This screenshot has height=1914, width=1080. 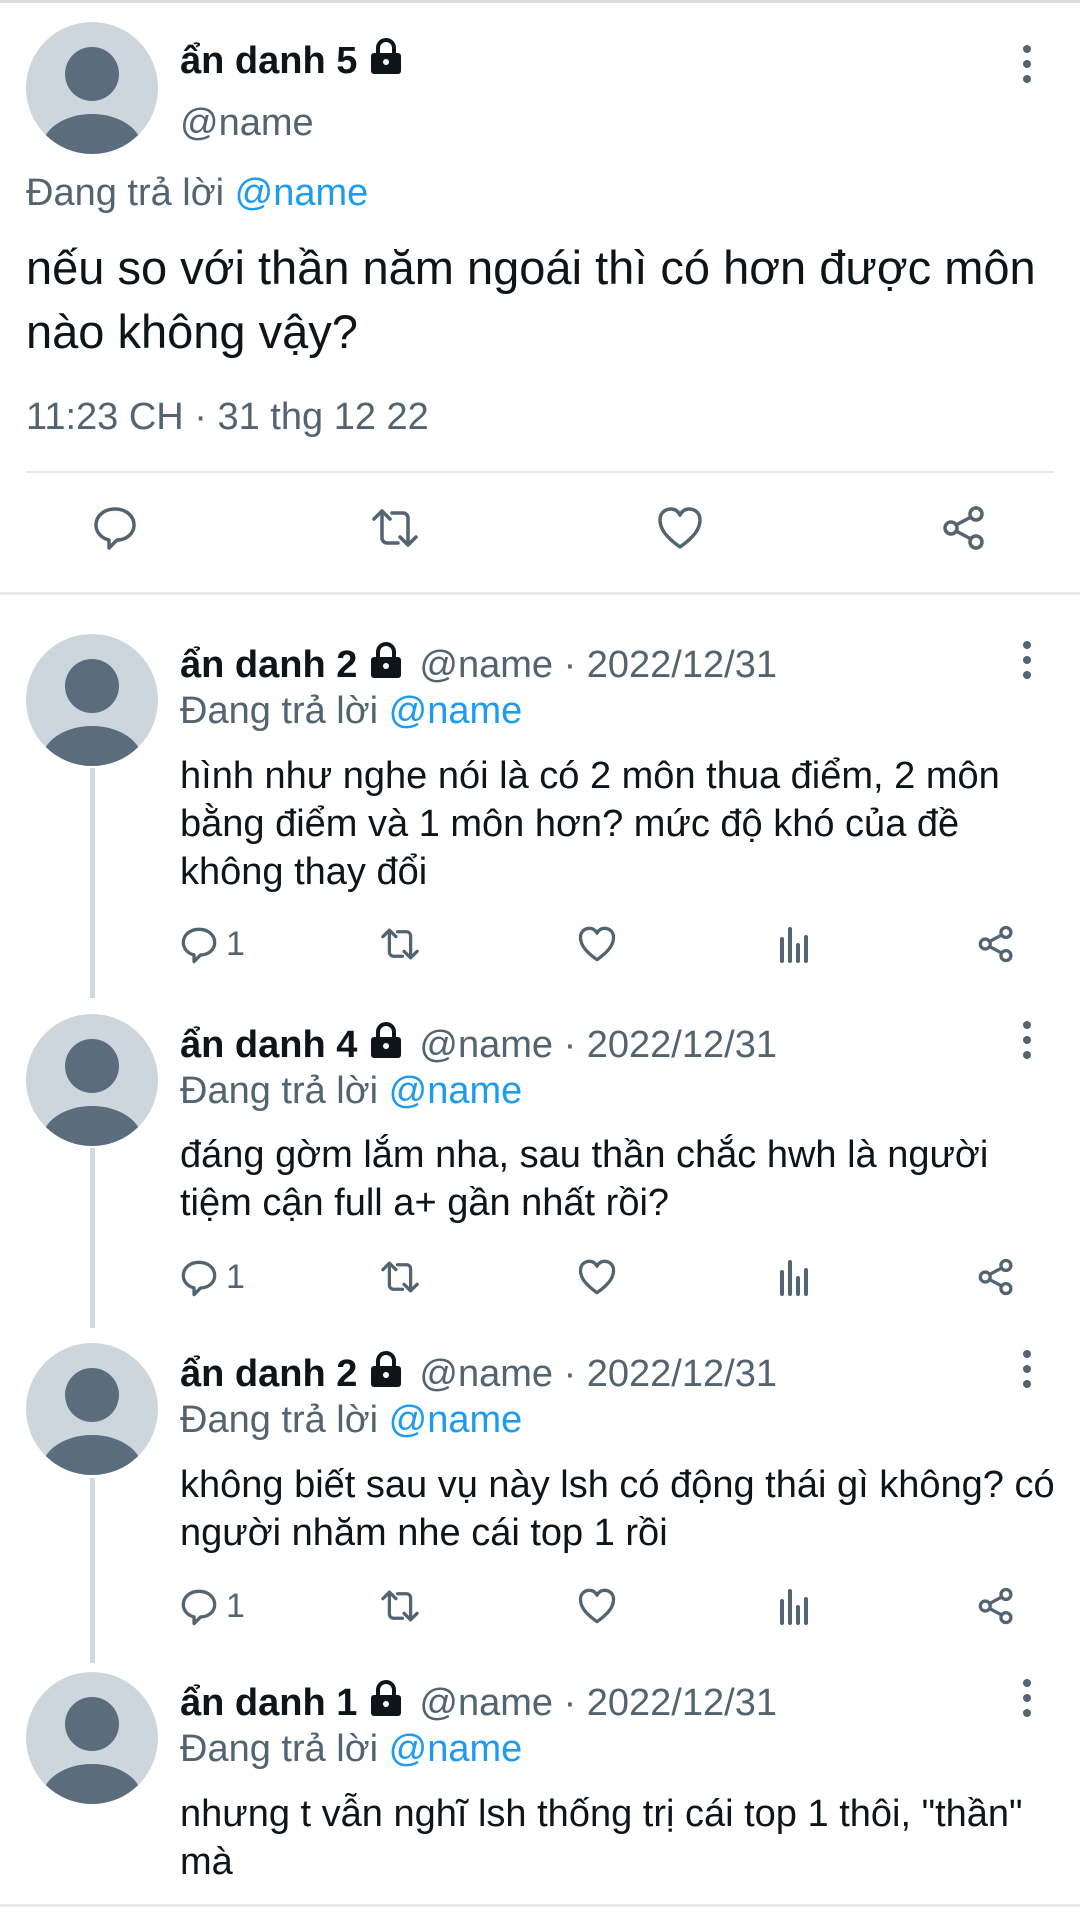 I want to click on author-name-row: ẩn danh 5, so click(x=292, y=61).